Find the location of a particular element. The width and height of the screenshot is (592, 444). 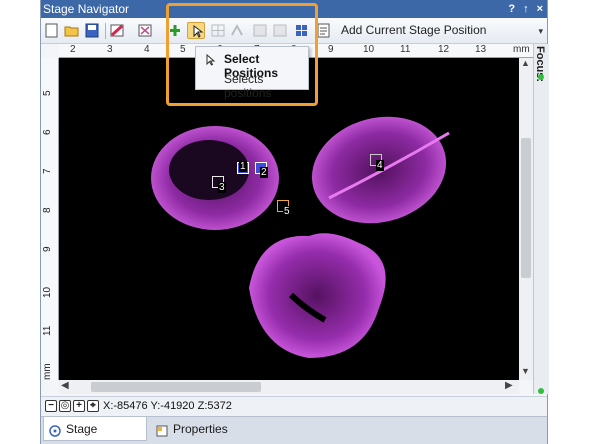

save-icon is located at coordinates (92, 30).